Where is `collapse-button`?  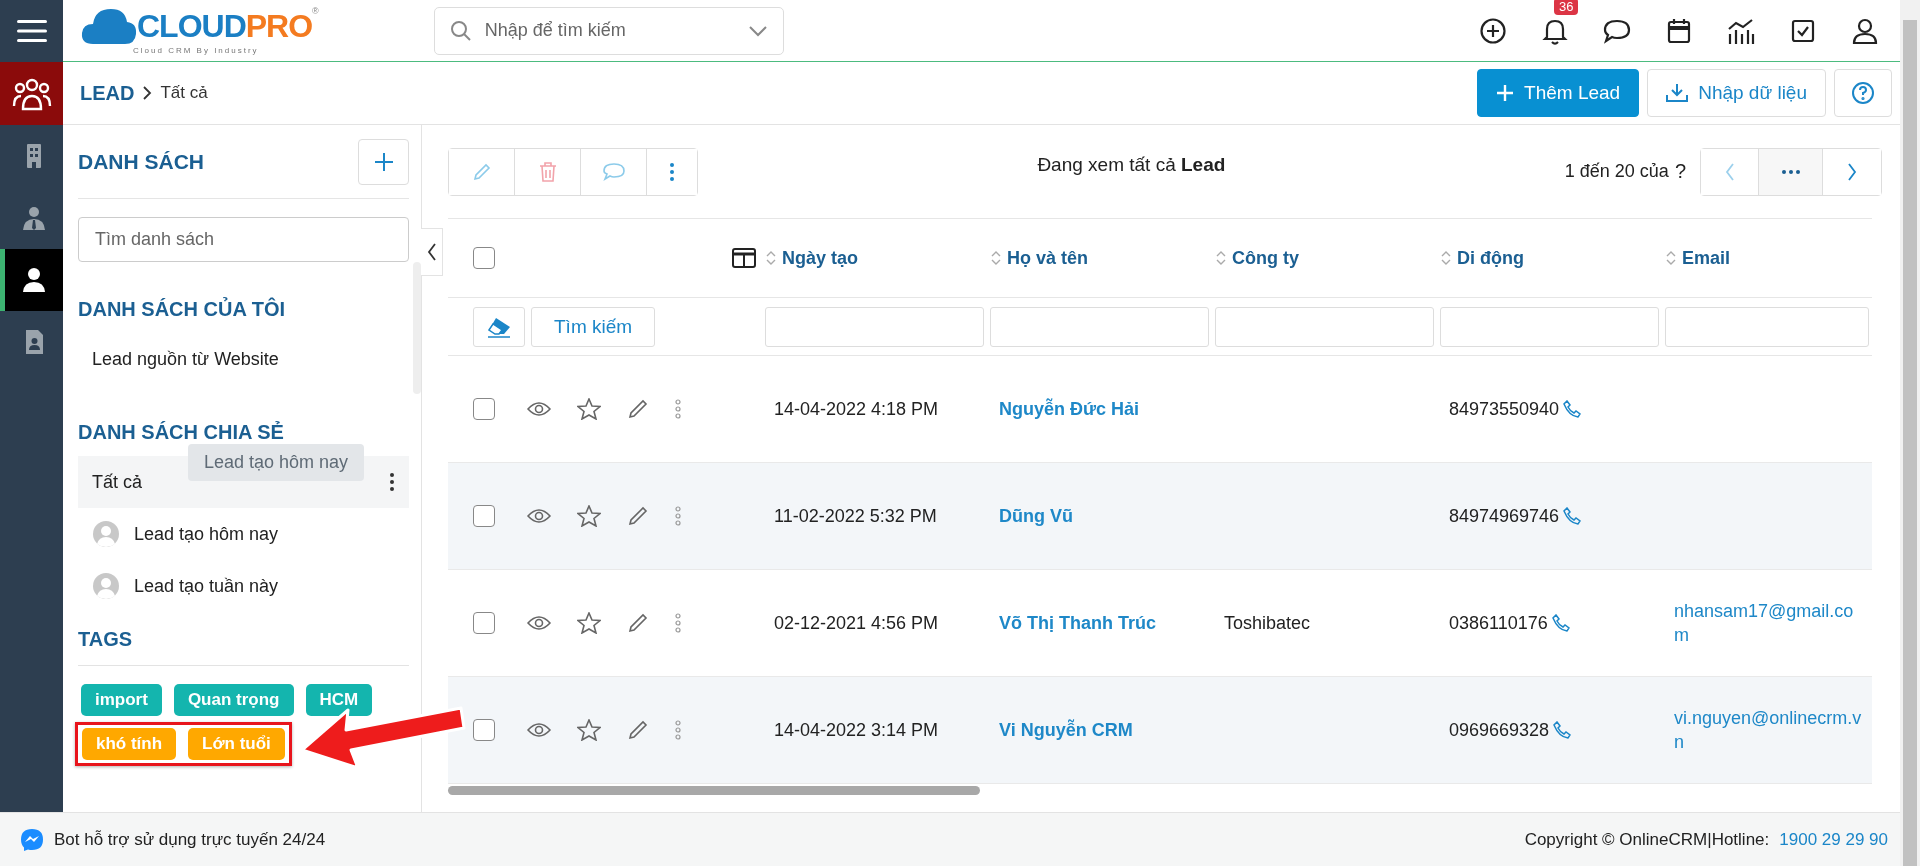 collapse-button is located at coordinates (432, 252).